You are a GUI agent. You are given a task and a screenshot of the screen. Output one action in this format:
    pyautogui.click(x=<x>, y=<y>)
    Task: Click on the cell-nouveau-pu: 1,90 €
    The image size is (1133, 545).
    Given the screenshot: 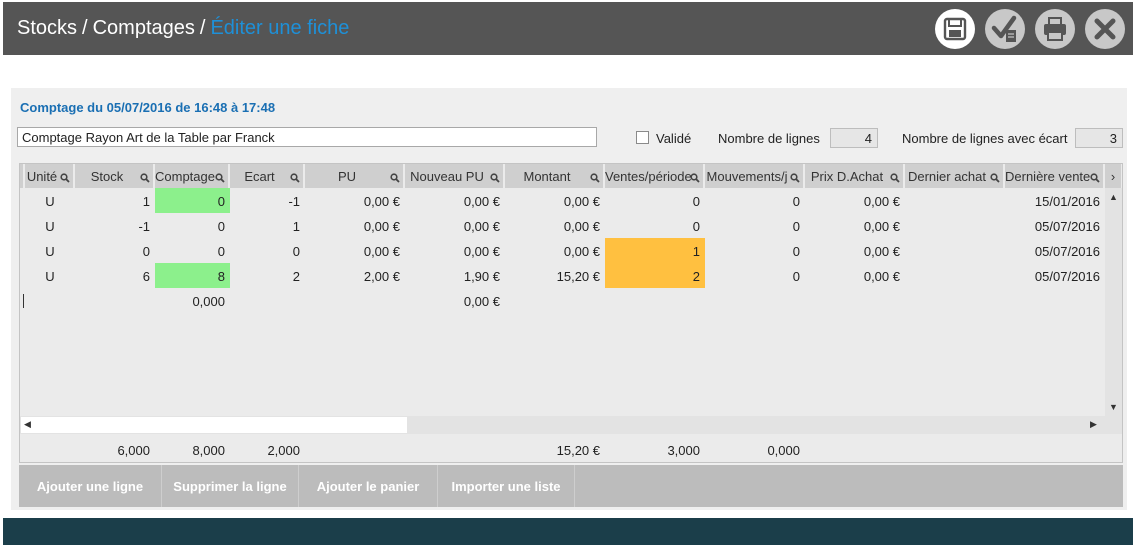 What is the action you would take?
    pyautogui.click(x=455, y=275)
    